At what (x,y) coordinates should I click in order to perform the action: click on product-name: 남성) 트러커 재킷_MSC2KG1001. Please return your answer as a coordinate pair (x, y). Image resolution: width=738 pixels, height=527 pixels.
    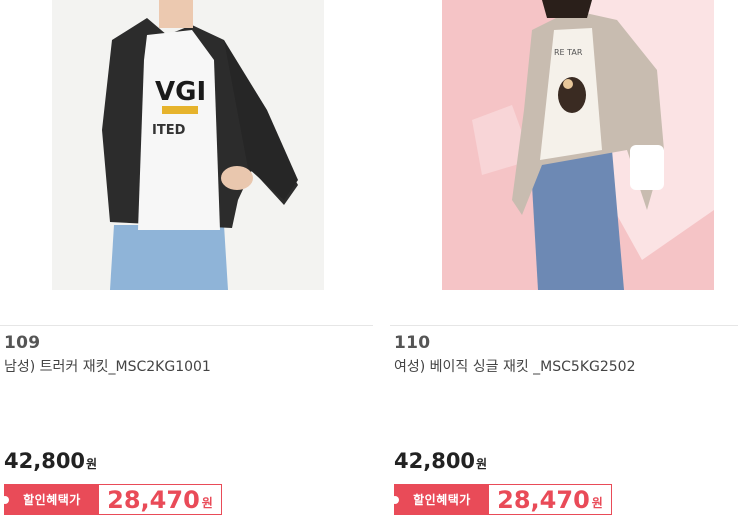
    Looking at the image, I should click on (107, 366).